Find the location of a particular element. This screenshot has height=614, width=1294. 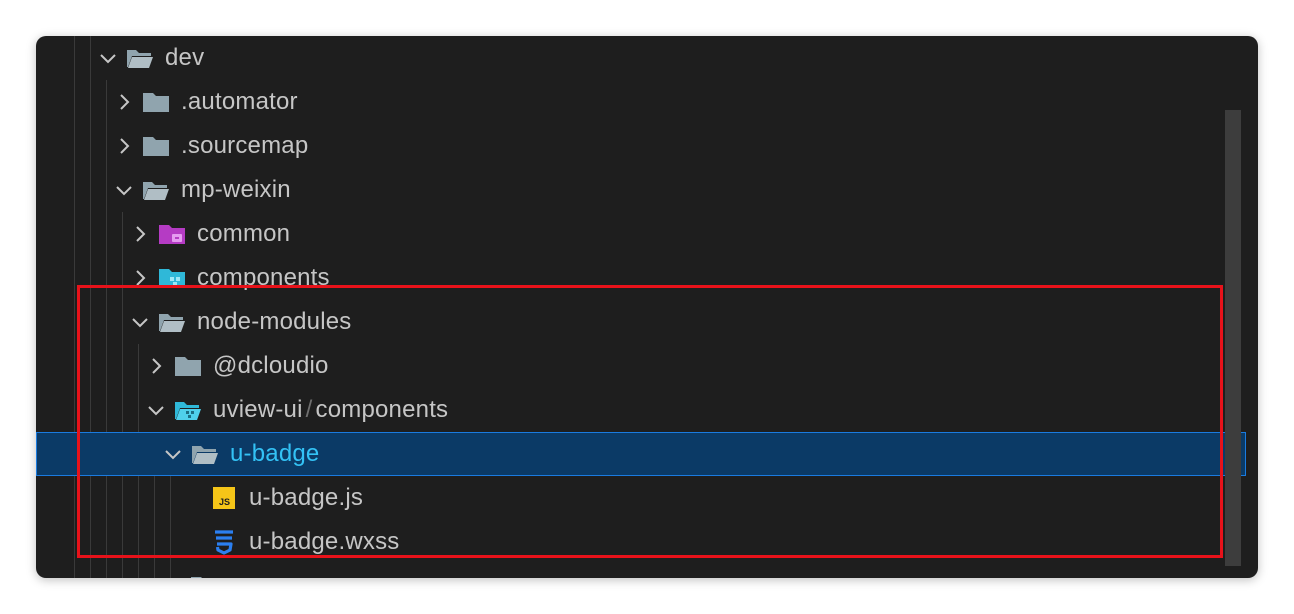

tree-item-node-modules: node-modules is located at coordinates (641, 322).